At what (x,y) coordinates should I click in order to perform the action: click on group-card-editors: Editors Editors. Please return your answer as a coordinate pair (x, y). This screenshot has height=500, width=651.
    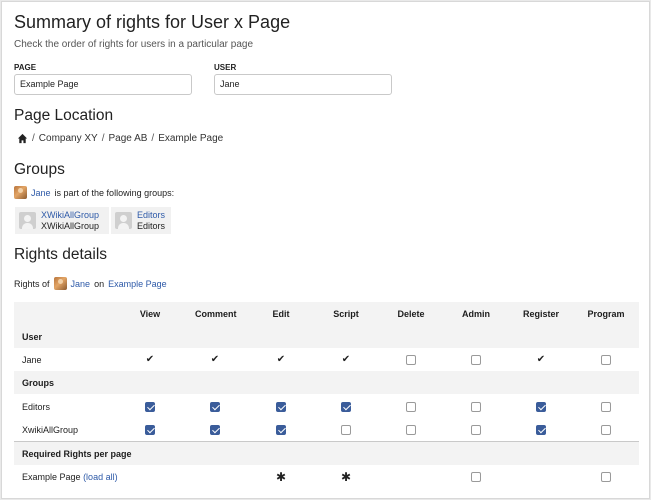
    Looking at the image, I should click on (141, 220).